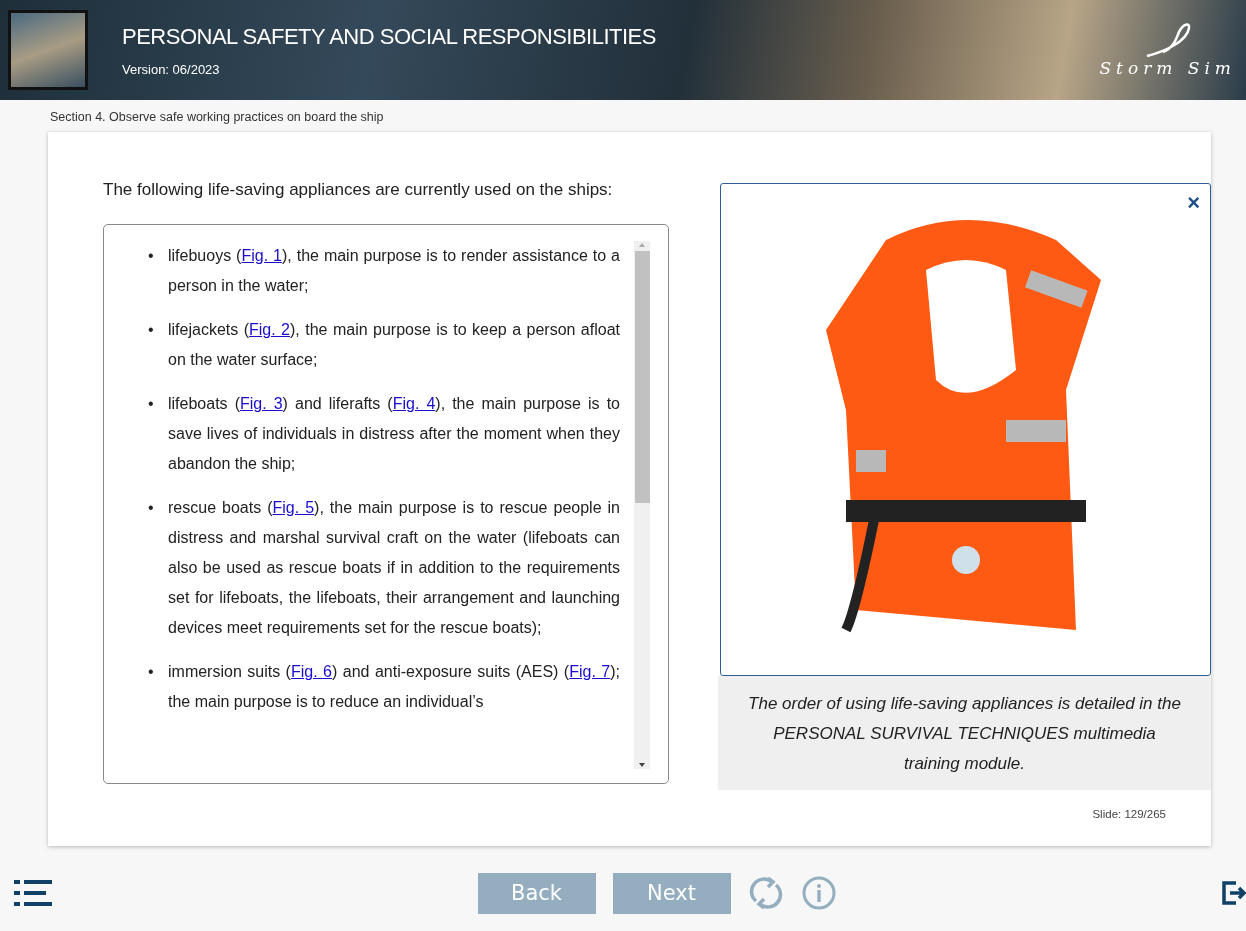  Describe the element at coordinates (818, 893) in the screenshot. I see `info-icon` at that location.